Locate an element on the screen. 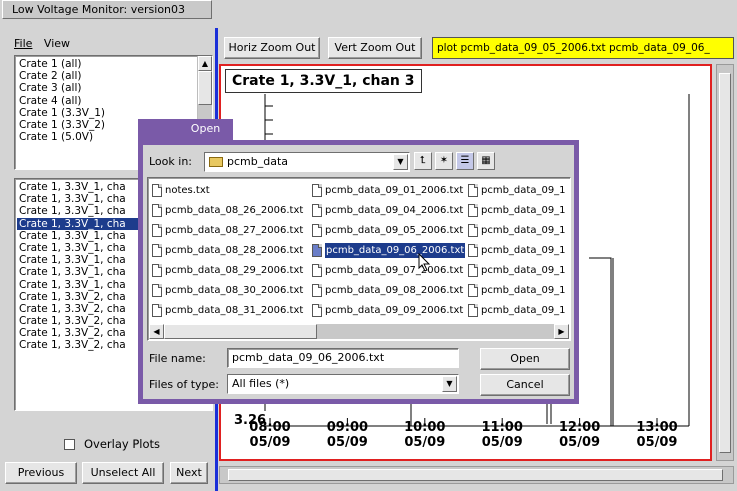 This screenshot has height=491, width=737. file-item: pcmb_data_08_30_2006.txt is located at coordinates (227, 290).